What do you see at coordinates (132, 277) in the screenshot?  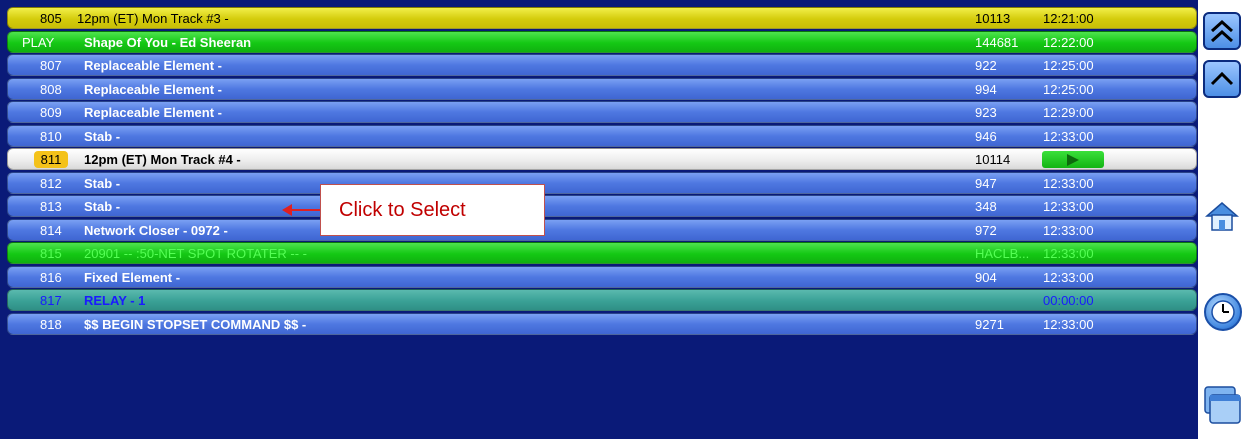 I see `row-title: Fixed Element -` at bounding box center [132, 277].